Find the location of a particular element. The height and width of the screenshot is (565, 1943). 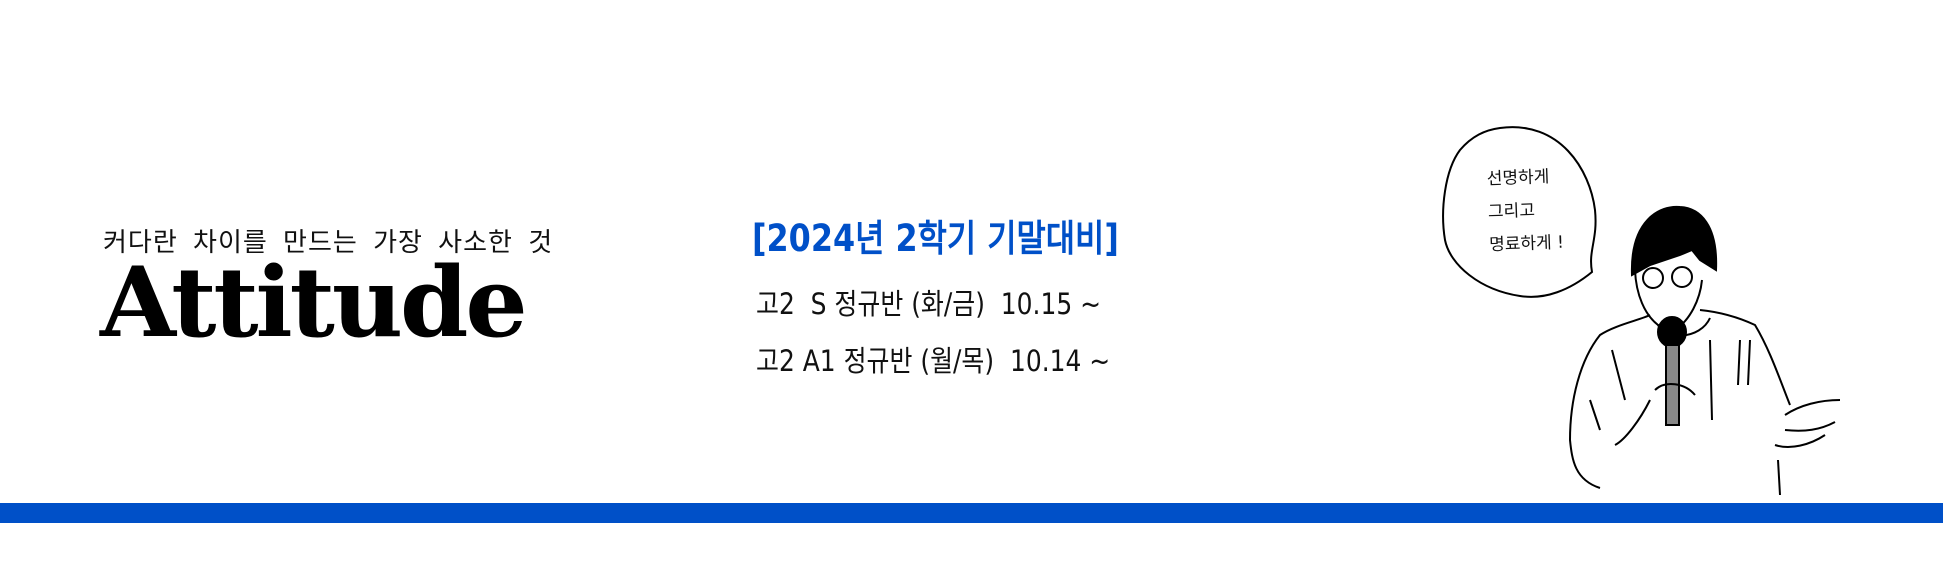

schedule-heading: [2024년 2학기 기말대비] is located at coordinates (935, 238).